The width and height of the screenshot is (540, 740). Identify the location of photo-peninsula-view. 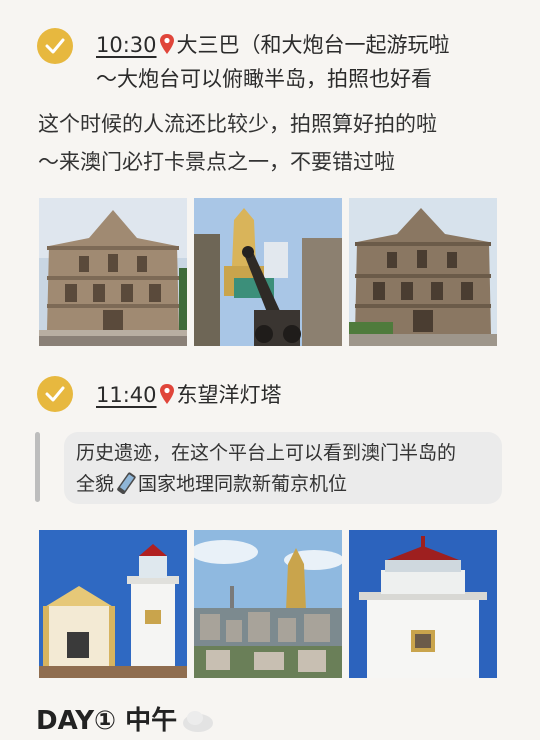
(268, 604).